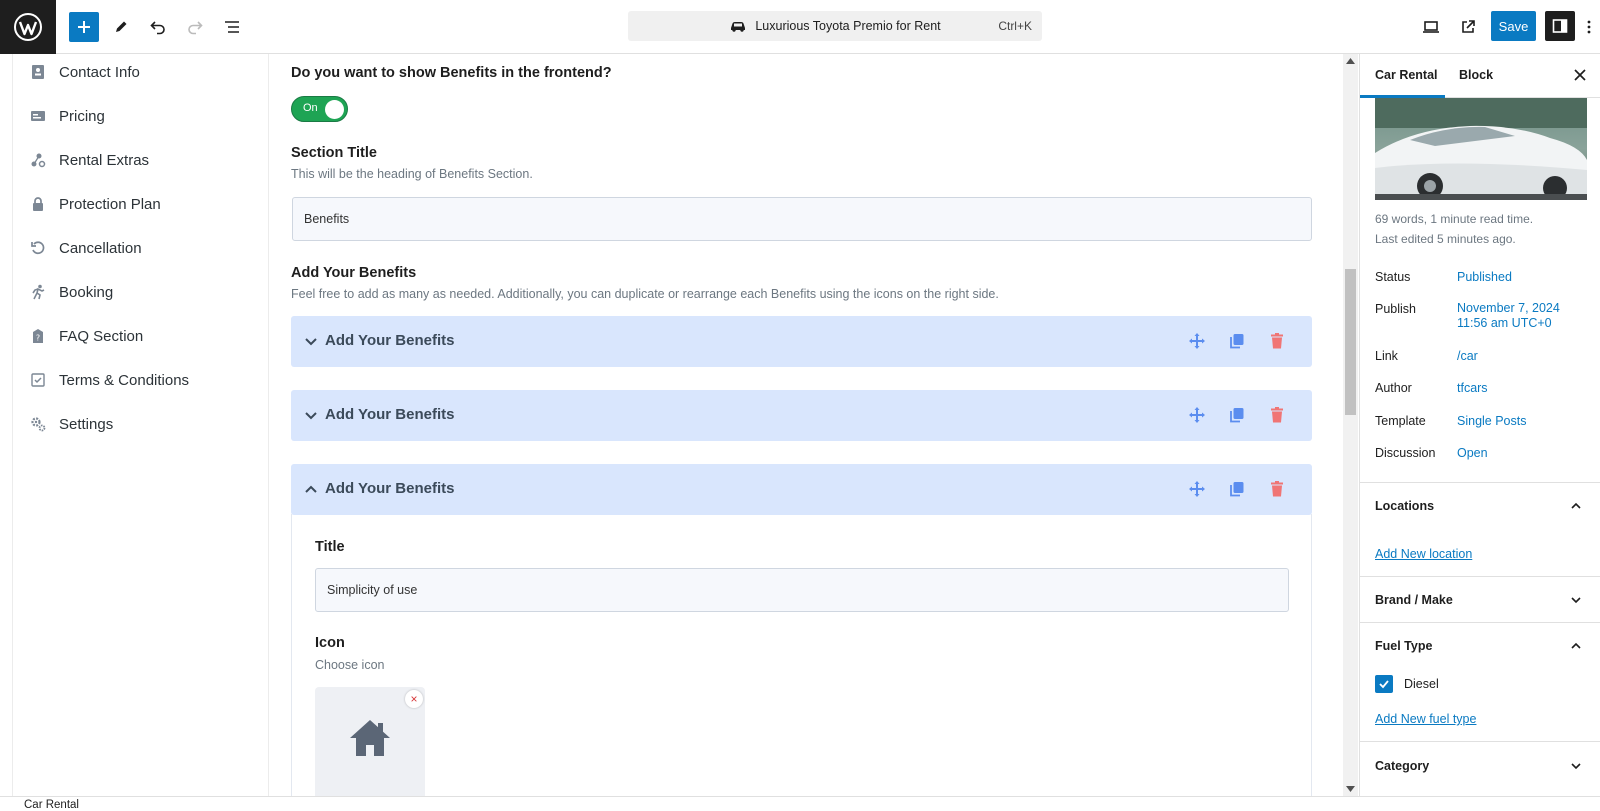 The width and height of the screenshot is (1600, 811). Describe the element at coordinates (1403, 646) in the screenshot. I see `fuel-type-title: Fuel Type` at that location.